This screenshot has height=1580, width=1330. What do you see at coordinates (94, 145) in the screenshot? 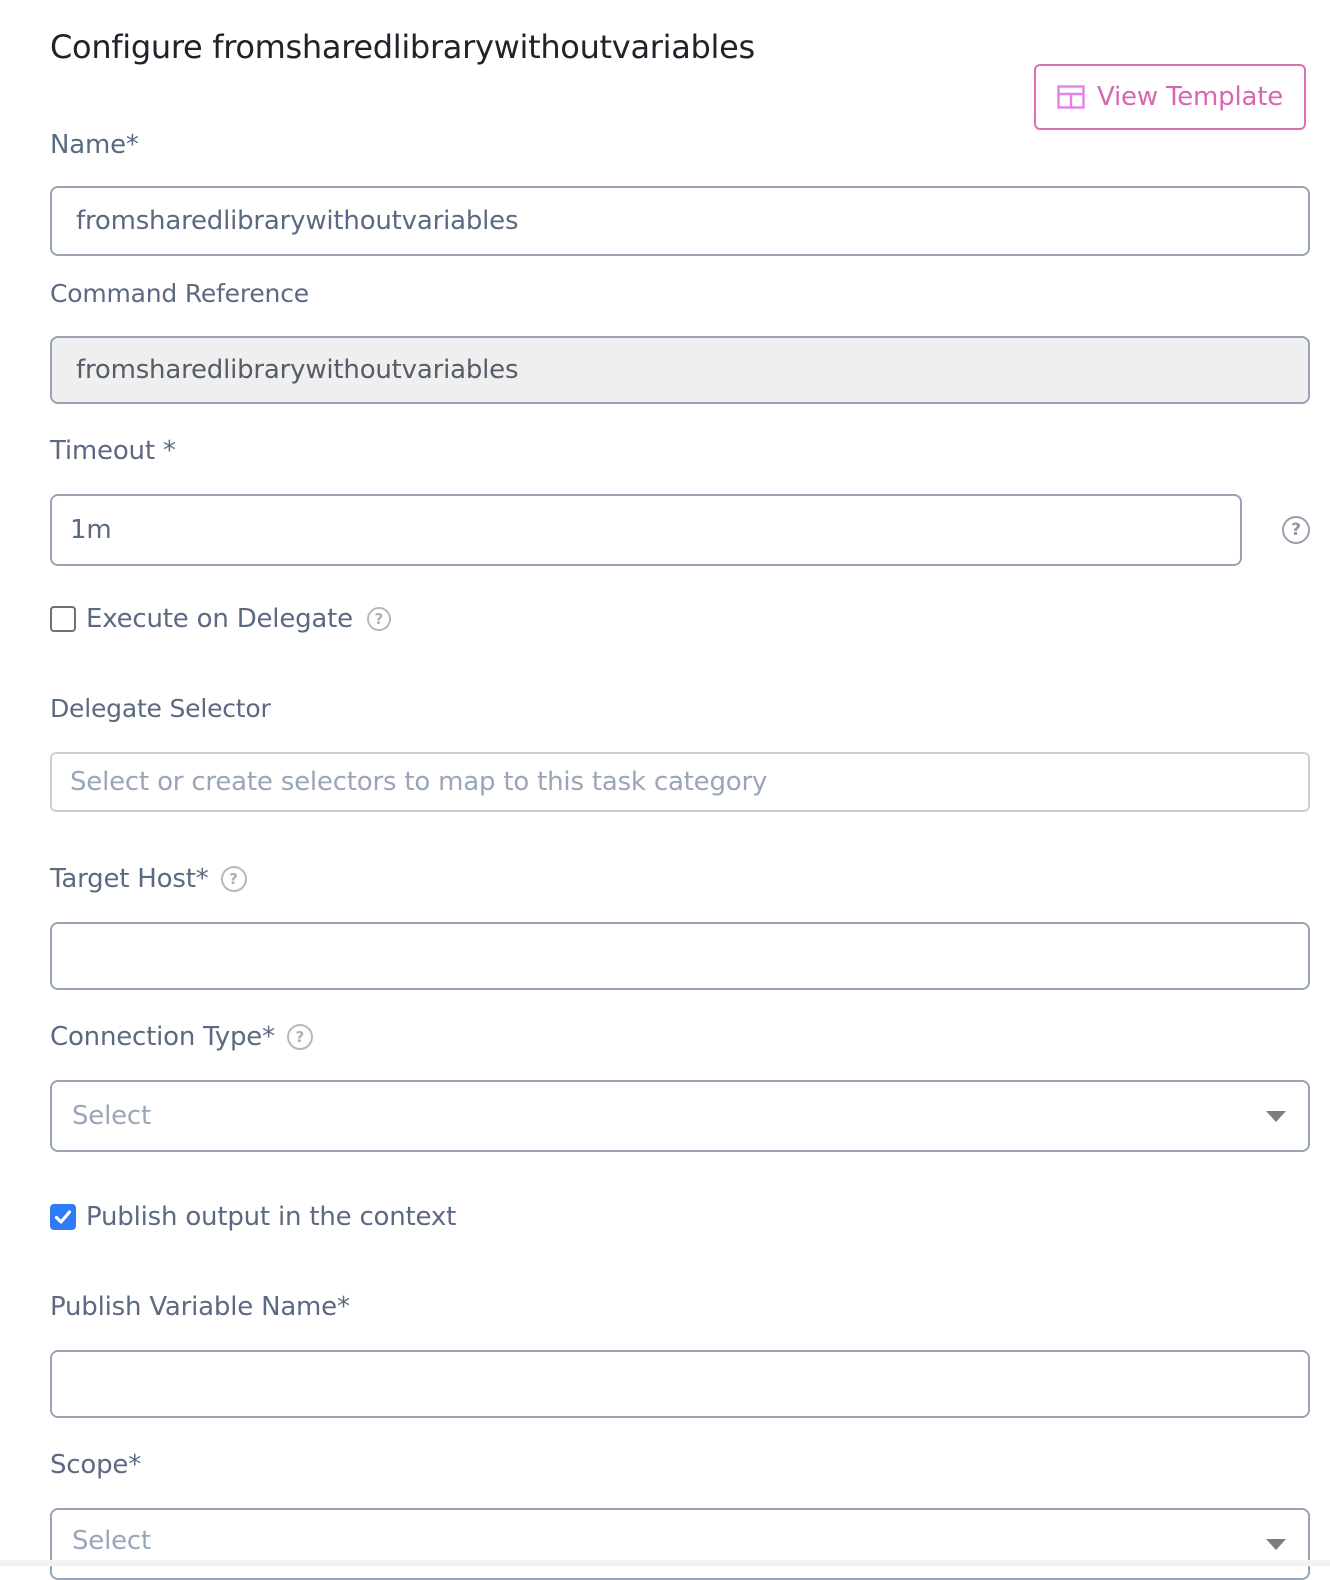
I see `name-label: Name*` at bounding box center [94, 145].